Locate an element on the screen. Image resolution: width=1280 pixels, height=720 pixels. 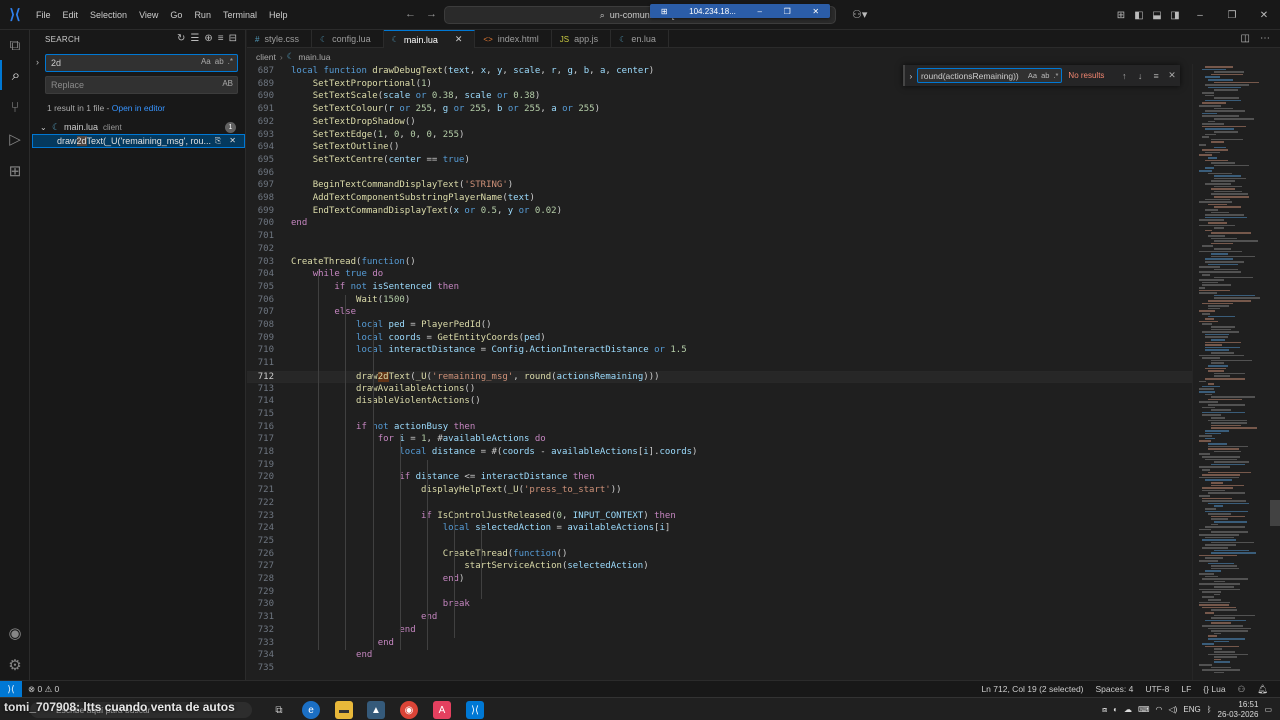
next-match-icon: ↓ is located at coordinates (1140, 76).